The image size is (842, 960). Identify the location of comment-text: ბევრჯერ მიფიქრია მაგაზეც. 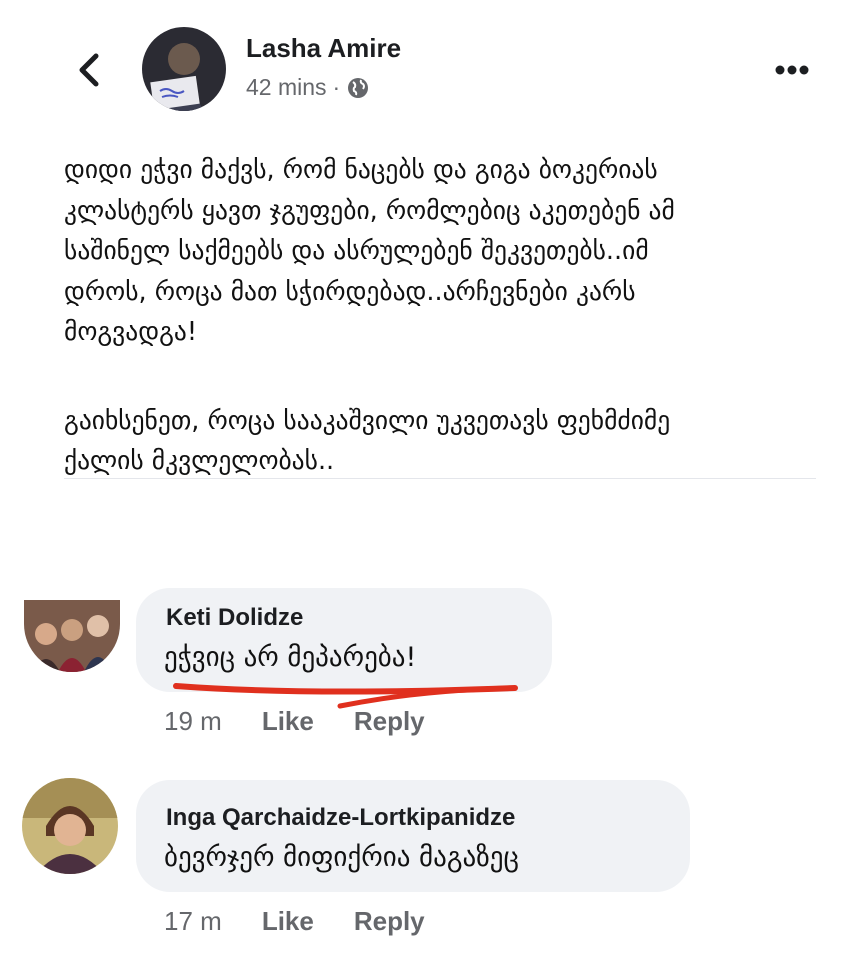
(341, 857).